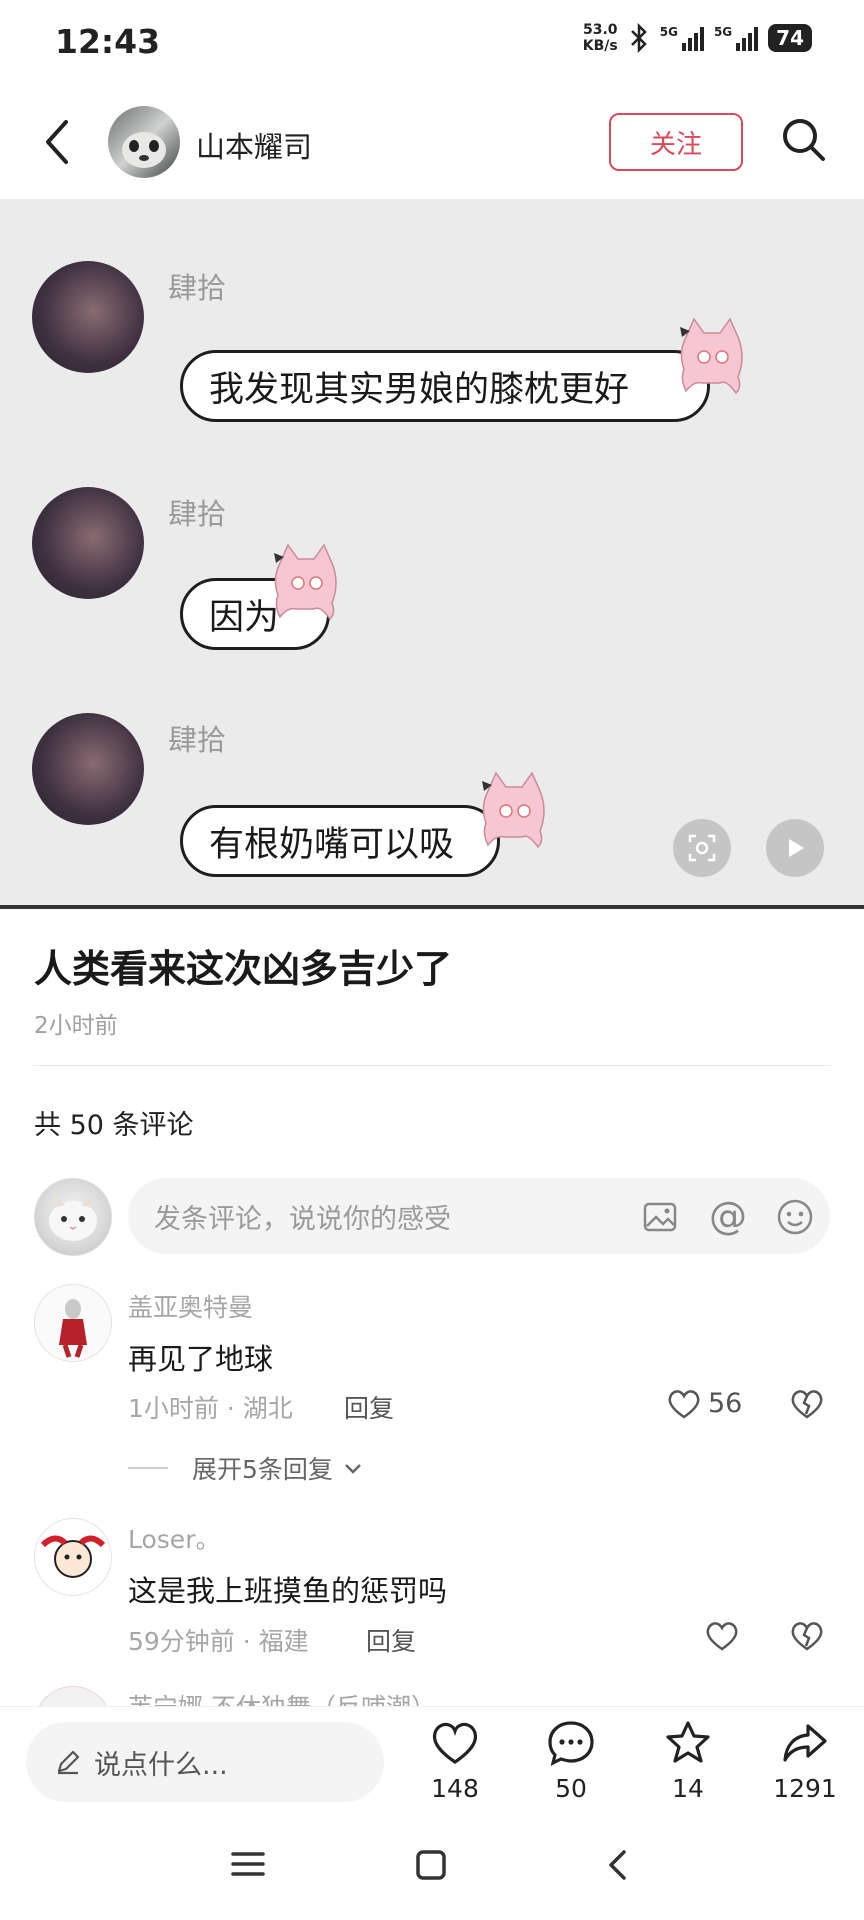  I want to click on star-icon, so click(688, 1742).